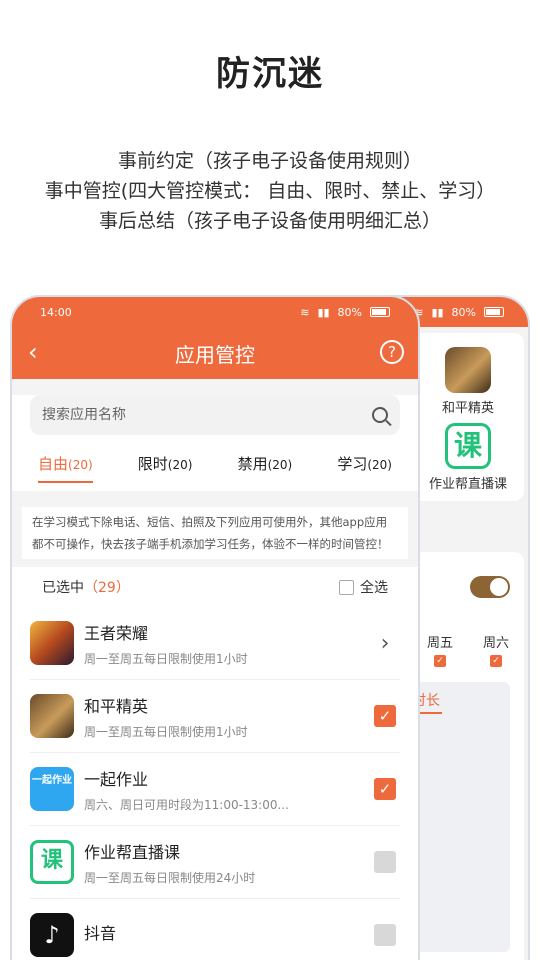 This screenshot has height=960, width=540. I want to click on app-name: 抖音, so click(100, 933).